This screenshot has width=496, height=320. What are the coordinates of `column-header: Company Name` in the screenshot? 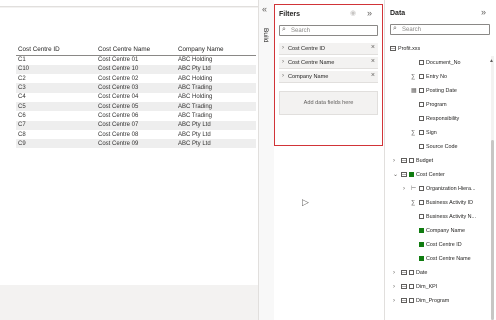 It's located at (216, 51).